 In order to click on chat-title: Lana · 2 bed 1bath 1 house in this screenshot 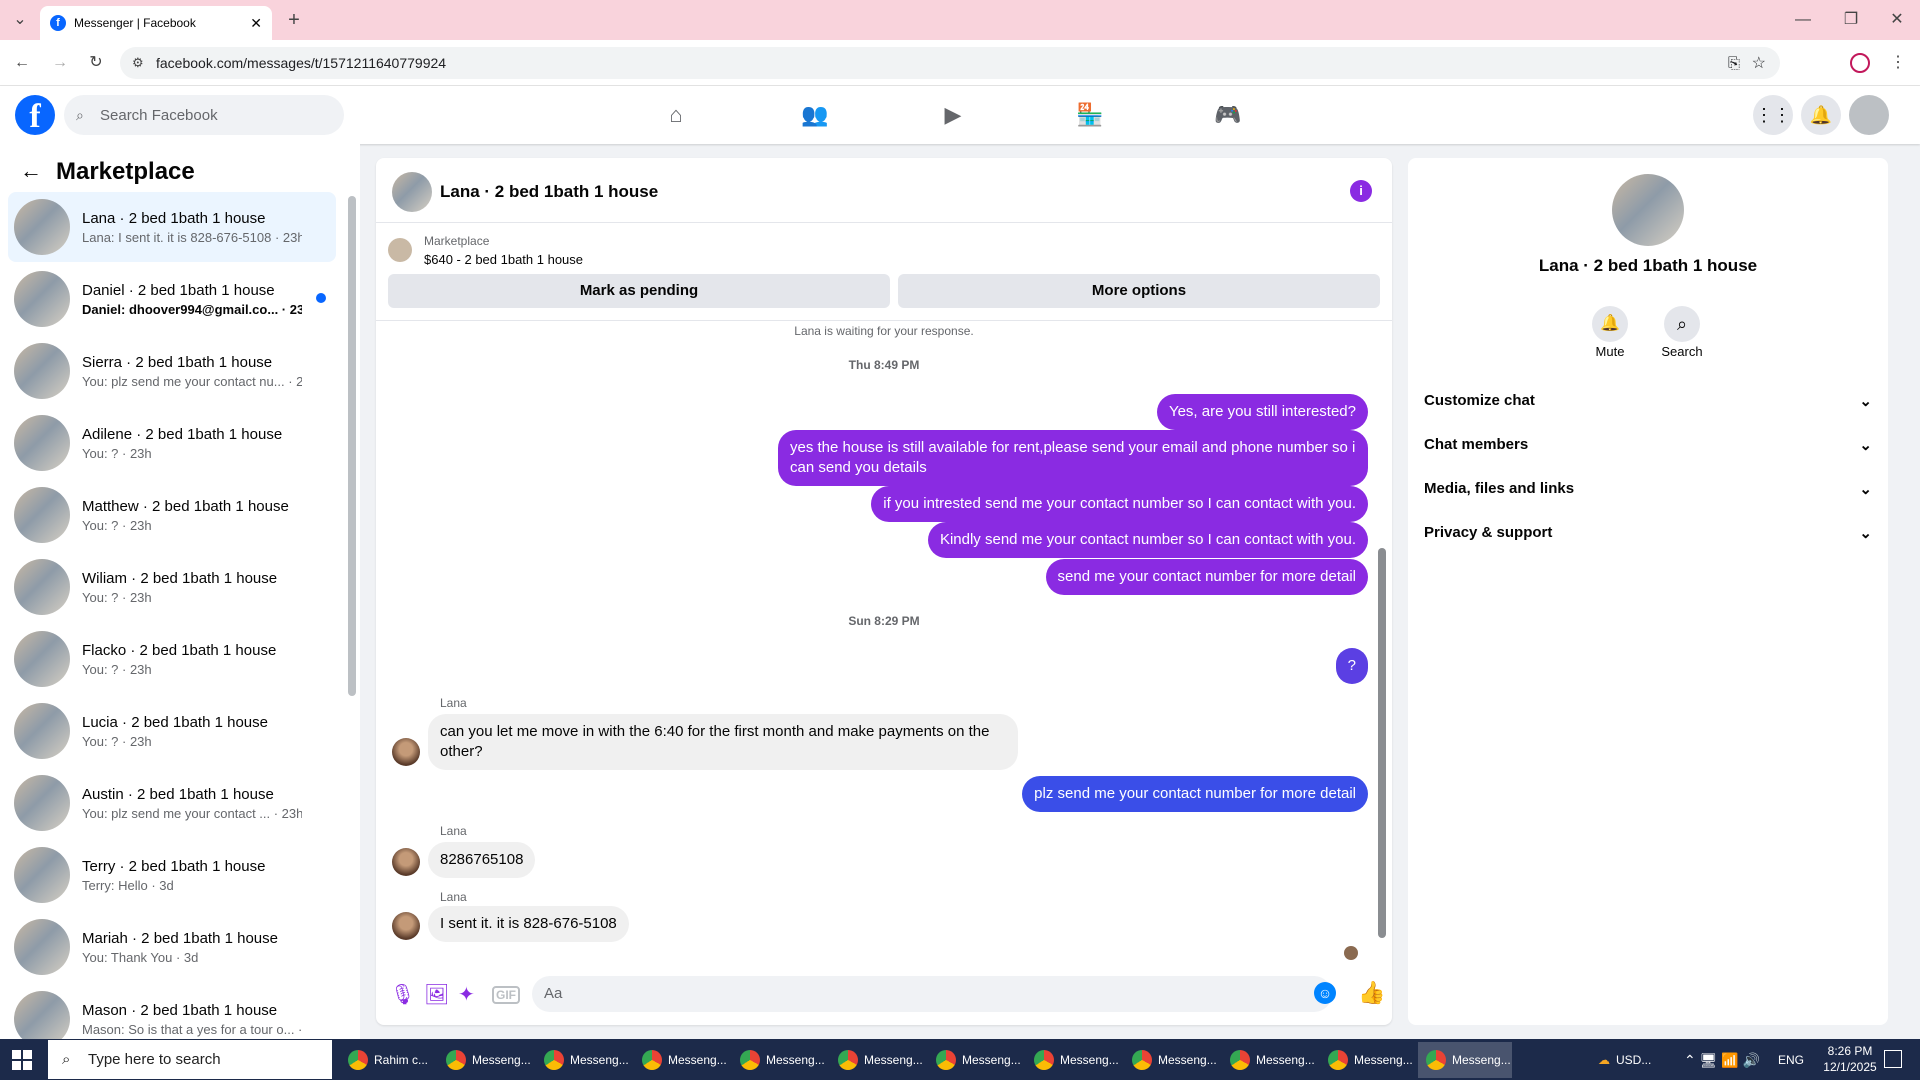, I will do `click(549, 192)`.